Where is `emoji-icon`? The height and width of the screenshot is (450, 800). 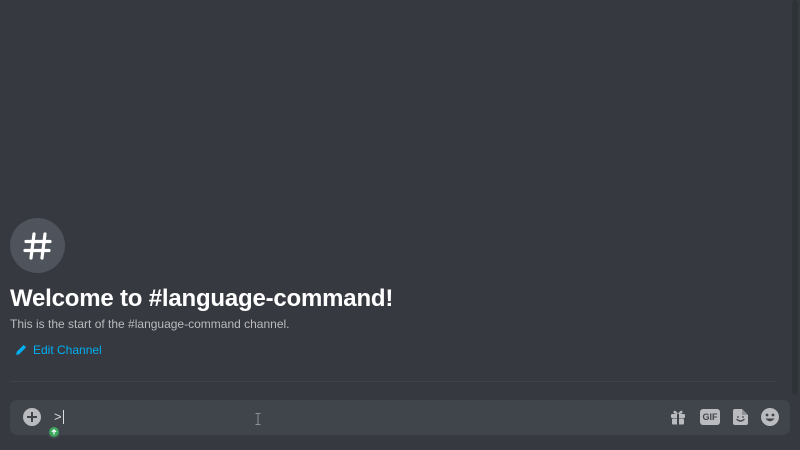 emoji-icon is located at coordinates (770, 417).